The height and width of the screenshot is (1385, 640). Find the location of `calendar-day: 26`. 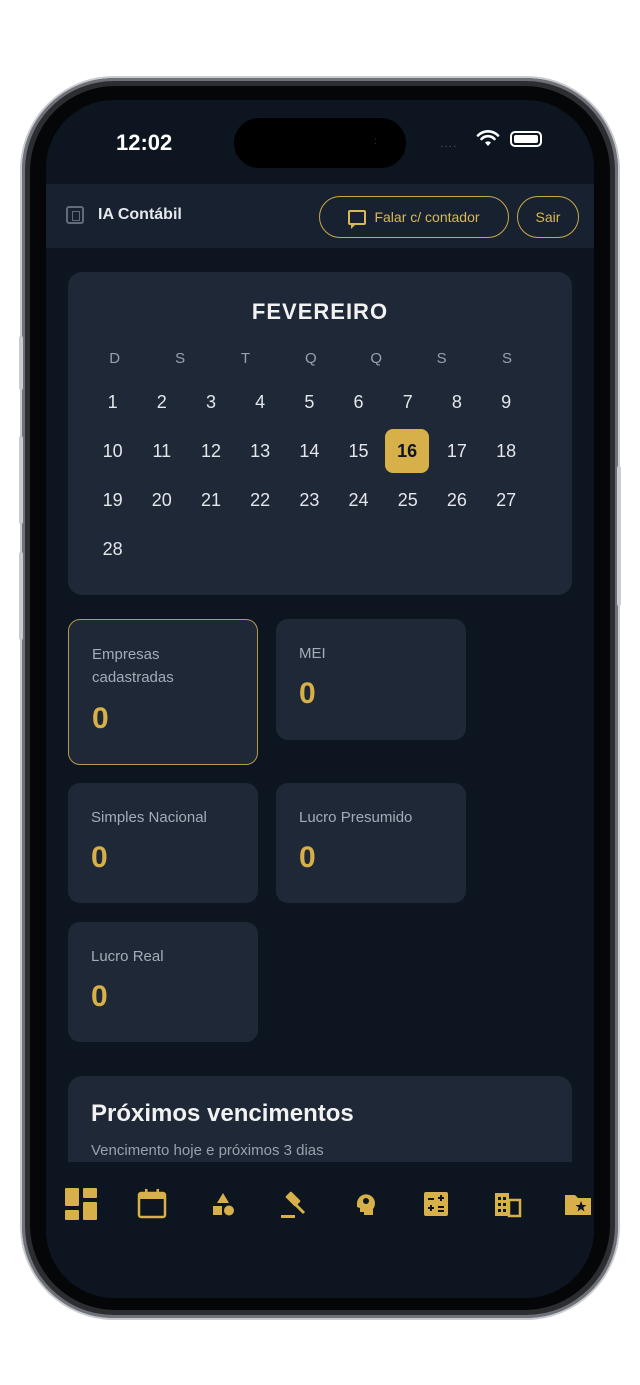

calendar-day: 26 is located at coordinates (456, 500).